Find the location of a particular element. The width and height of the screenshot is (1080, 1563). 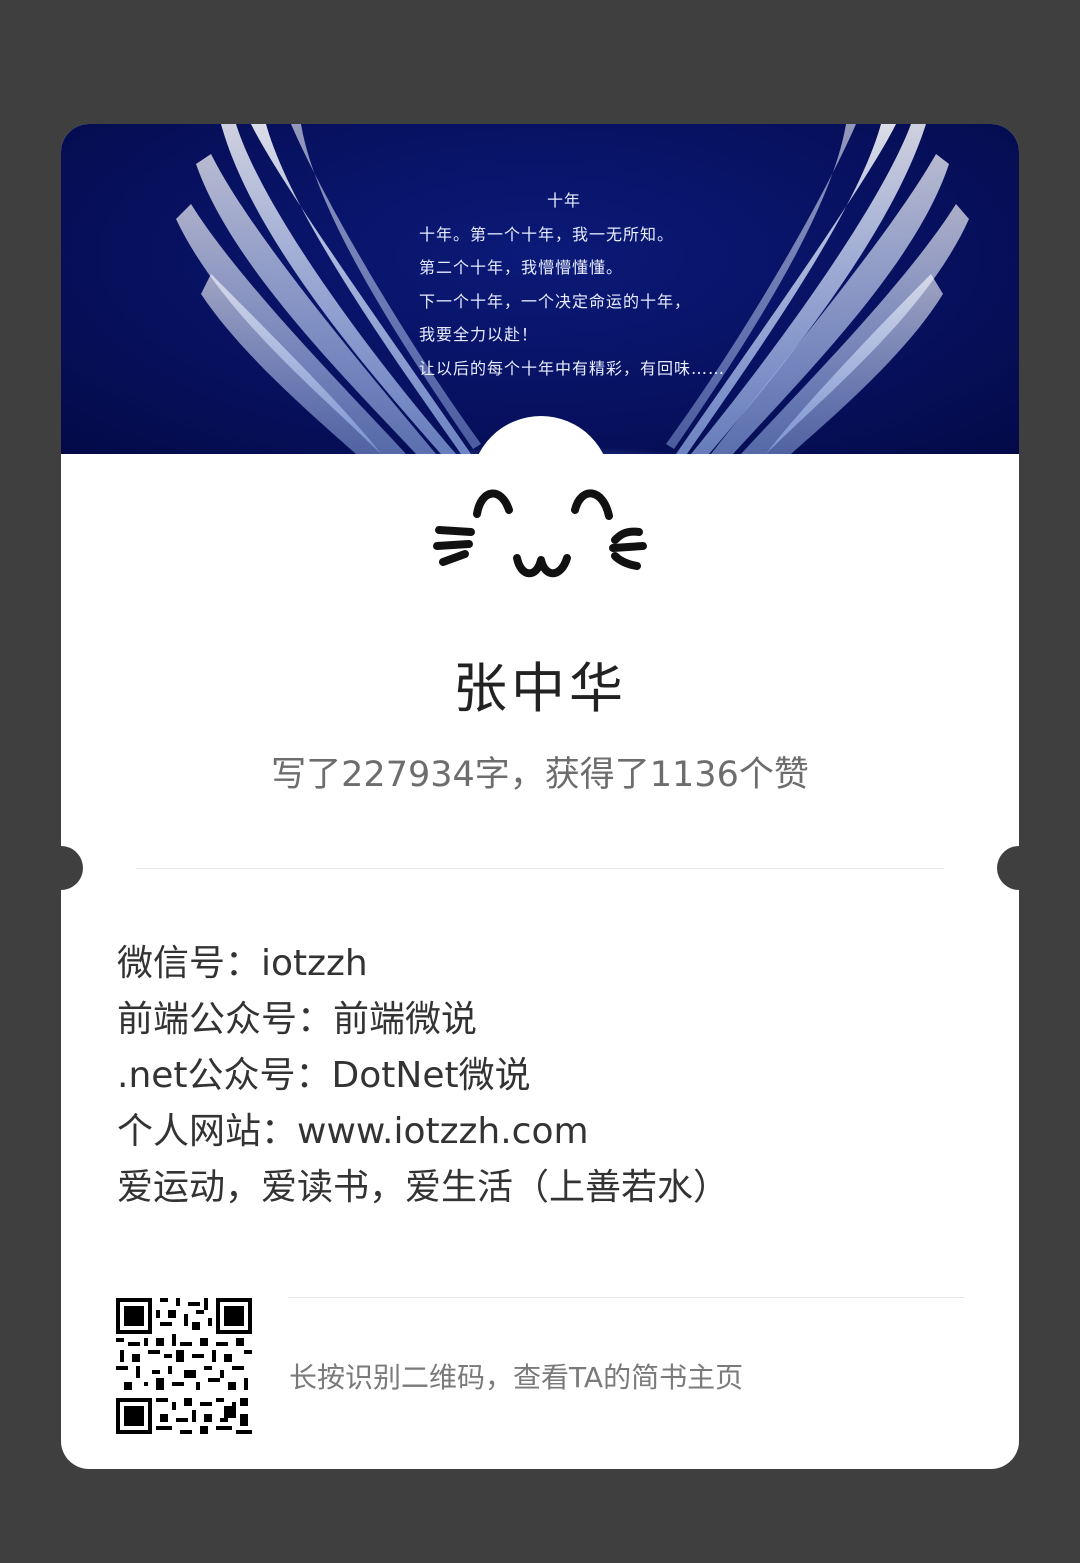

poem-line: 我要全力以赴！ is located at coordinates (479, 334).